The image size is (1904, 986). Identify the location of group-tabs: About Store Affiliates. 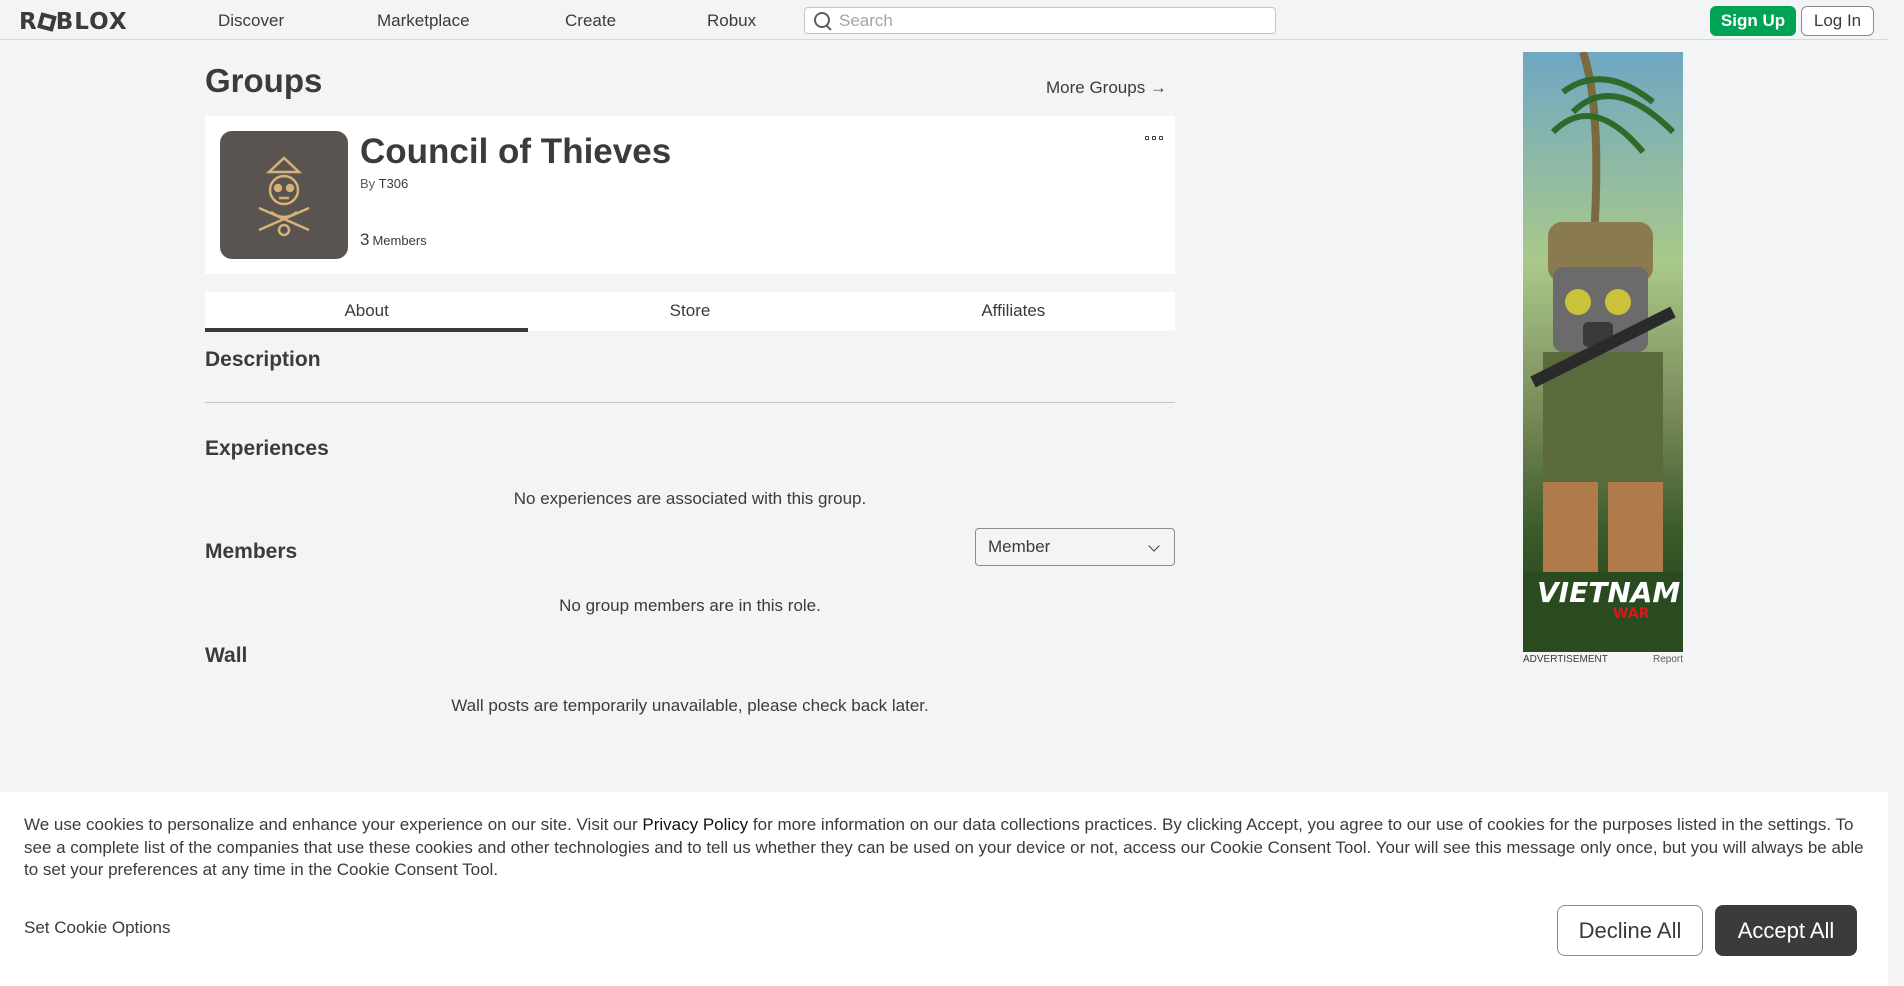
(690, 312).